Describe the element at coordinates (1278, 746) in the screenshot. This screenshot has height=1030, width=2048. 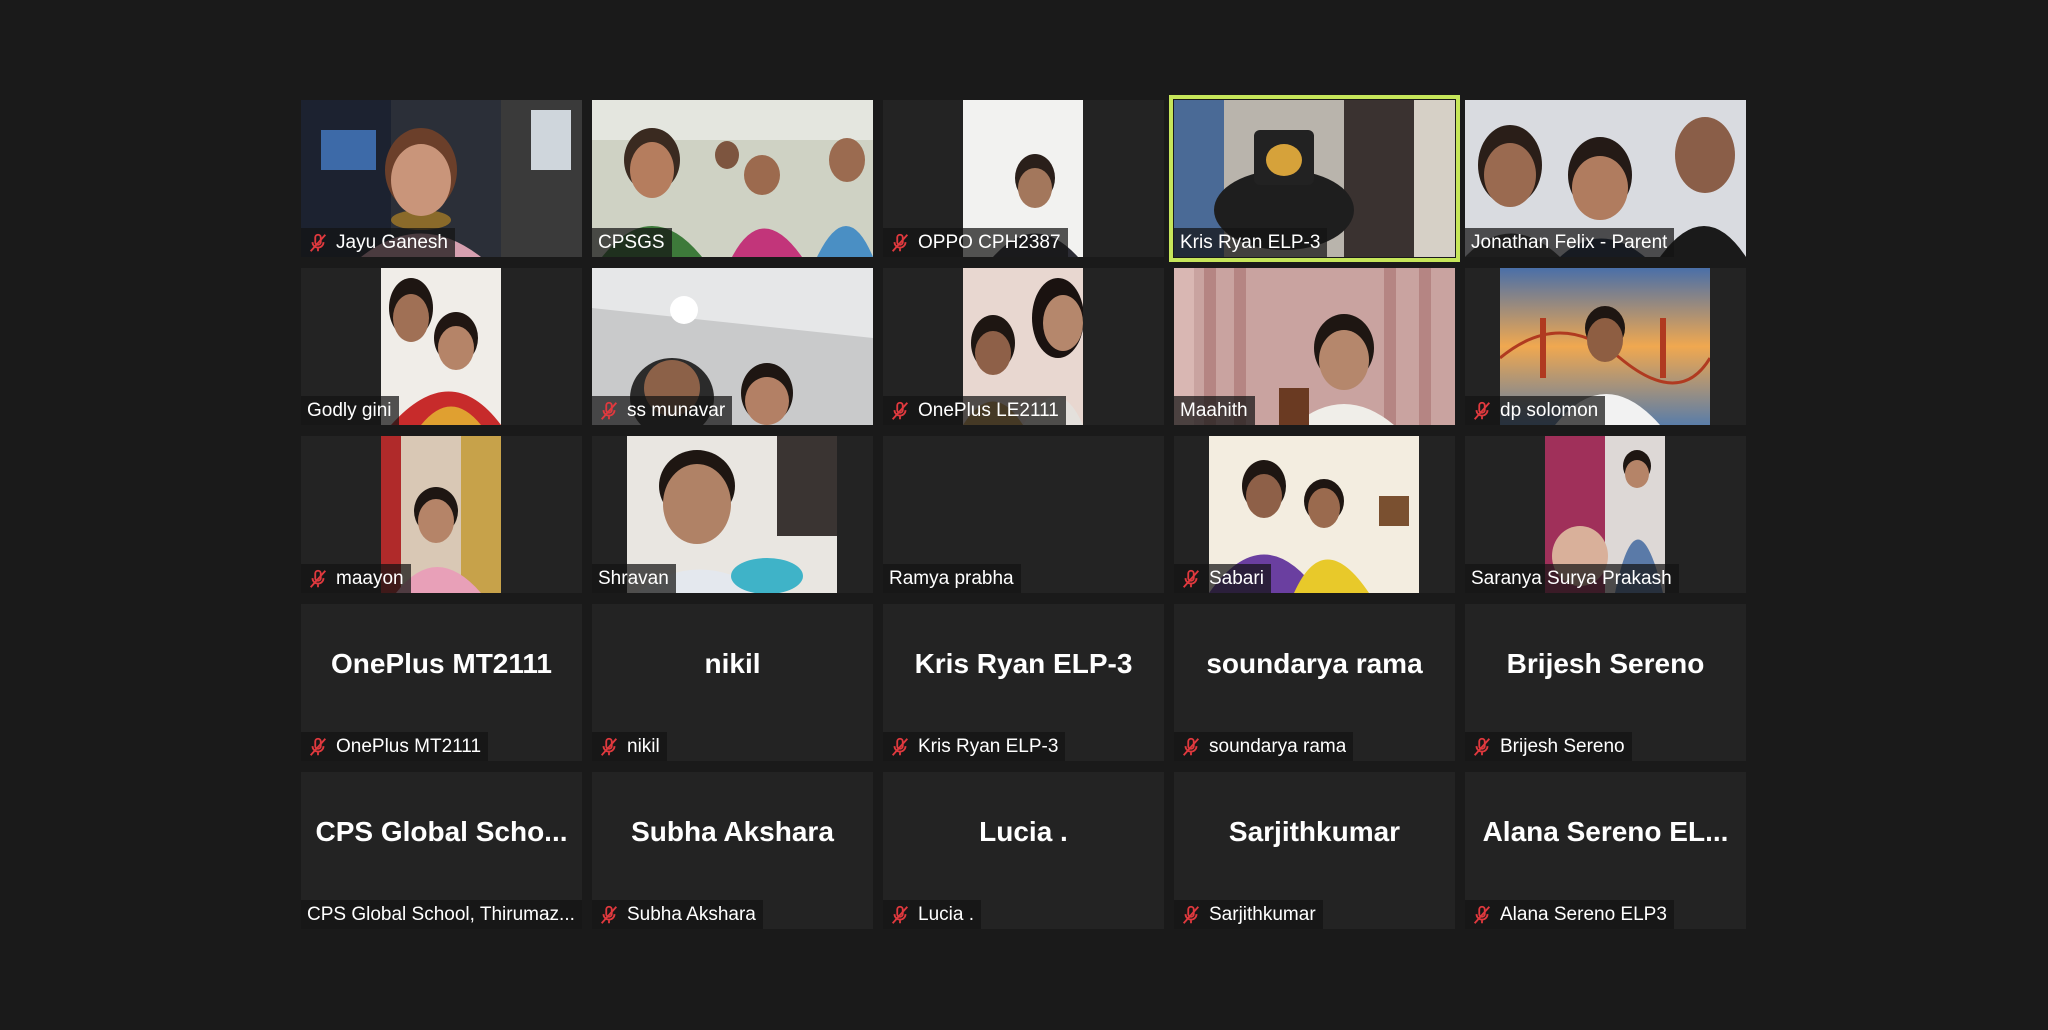
I see `participant-name: soundarya rama` at that location.